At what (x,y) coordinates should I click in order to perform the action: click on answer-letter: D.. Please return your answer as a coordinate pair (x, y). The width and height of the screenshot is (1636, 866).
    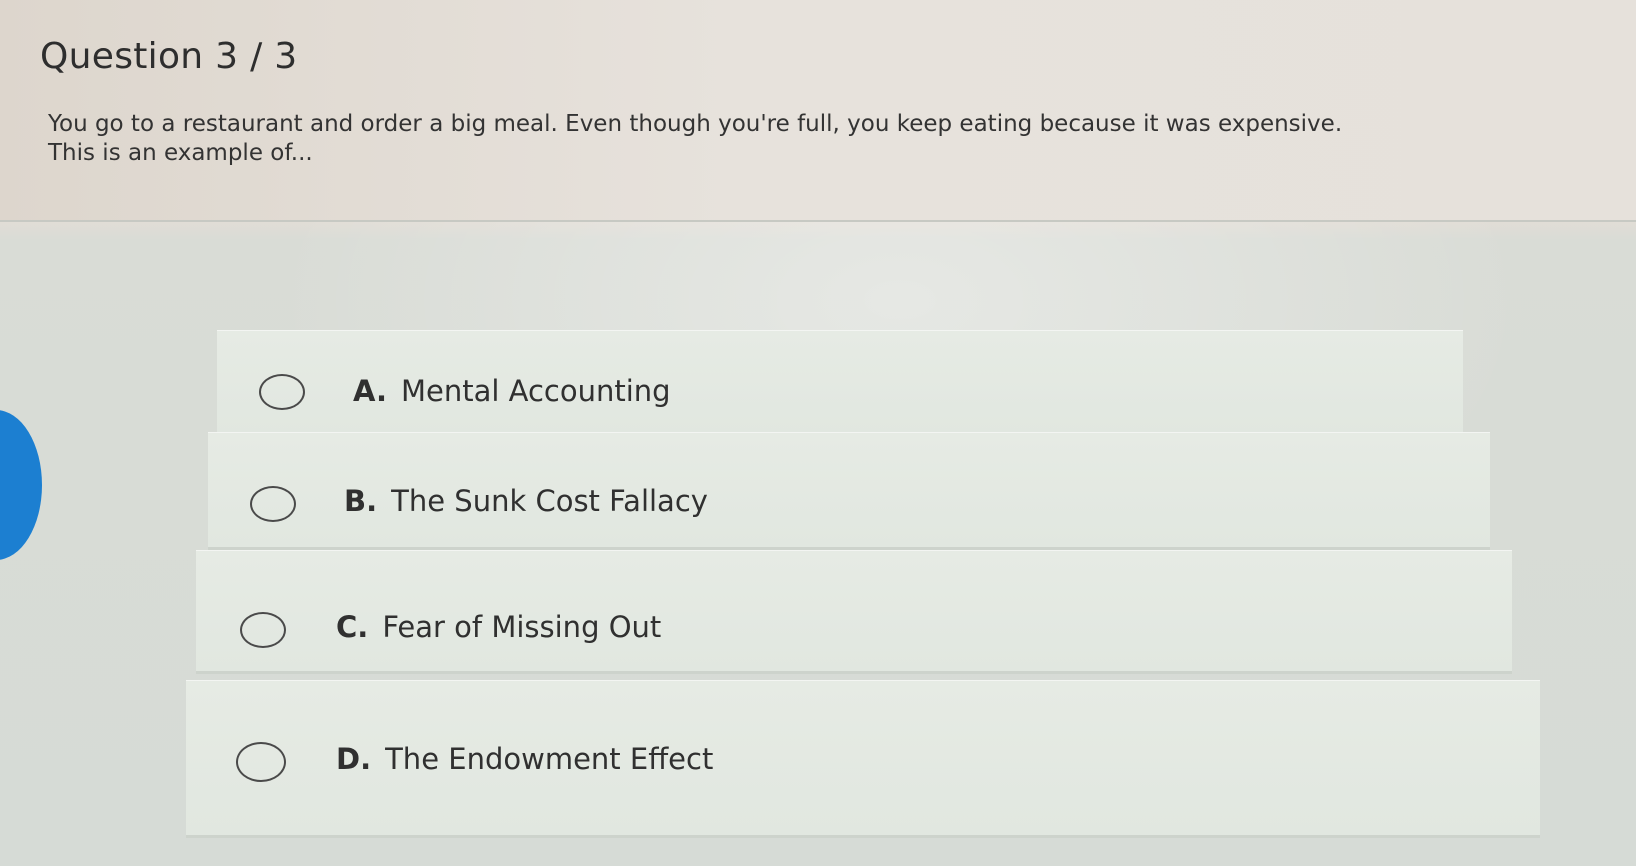
    Looking at the image, I should click on (354, 759).